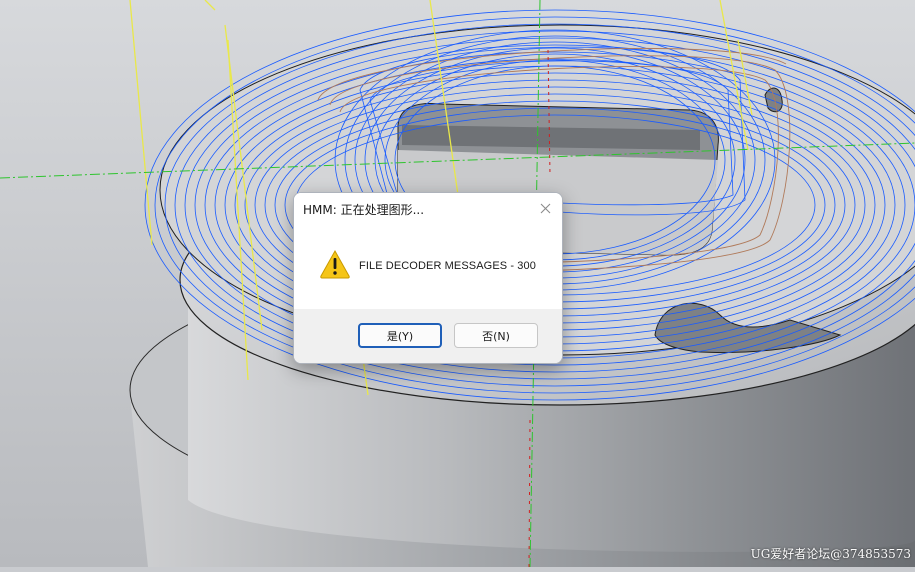 This screenshot has width=915, height=572. What do you see at coordinates (400, 335) in the screenshot?
I see `yes-button: 是(Y)` at bounding box center [400, 335].